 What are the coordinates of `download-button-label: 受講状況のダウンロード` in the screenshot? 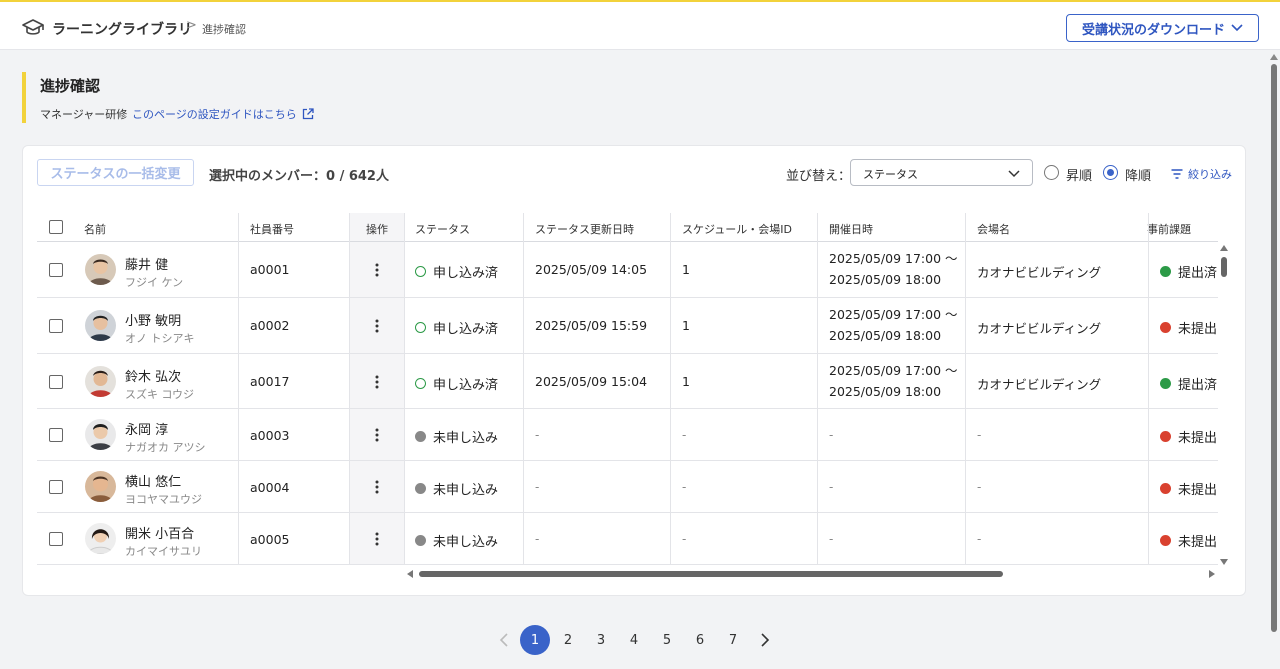 It's located at (1153, 30).